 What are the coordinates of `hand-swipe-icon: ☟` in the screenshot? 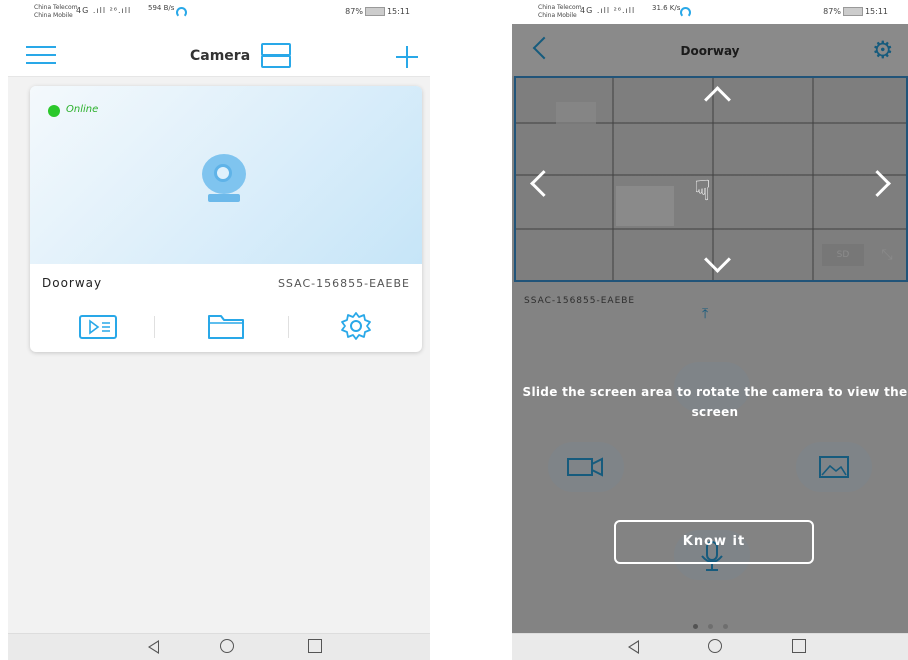 It's located at (703, 190).